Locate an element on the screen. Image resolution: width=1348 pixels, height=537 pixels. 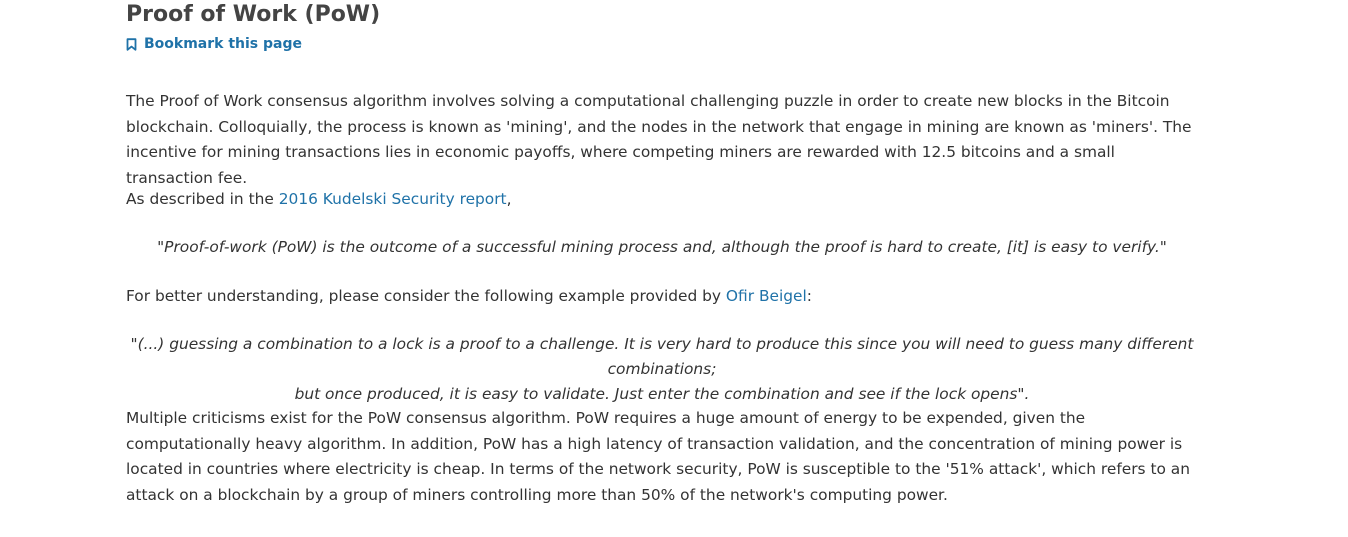
bookmark-label: Bookmark this page is located at coordinates (223, 44).